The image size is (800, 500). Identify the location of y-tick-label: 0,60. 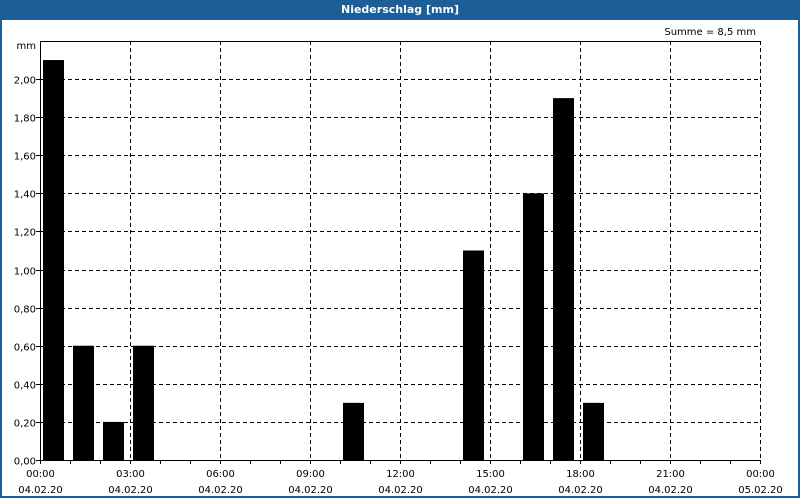
(25, 348).